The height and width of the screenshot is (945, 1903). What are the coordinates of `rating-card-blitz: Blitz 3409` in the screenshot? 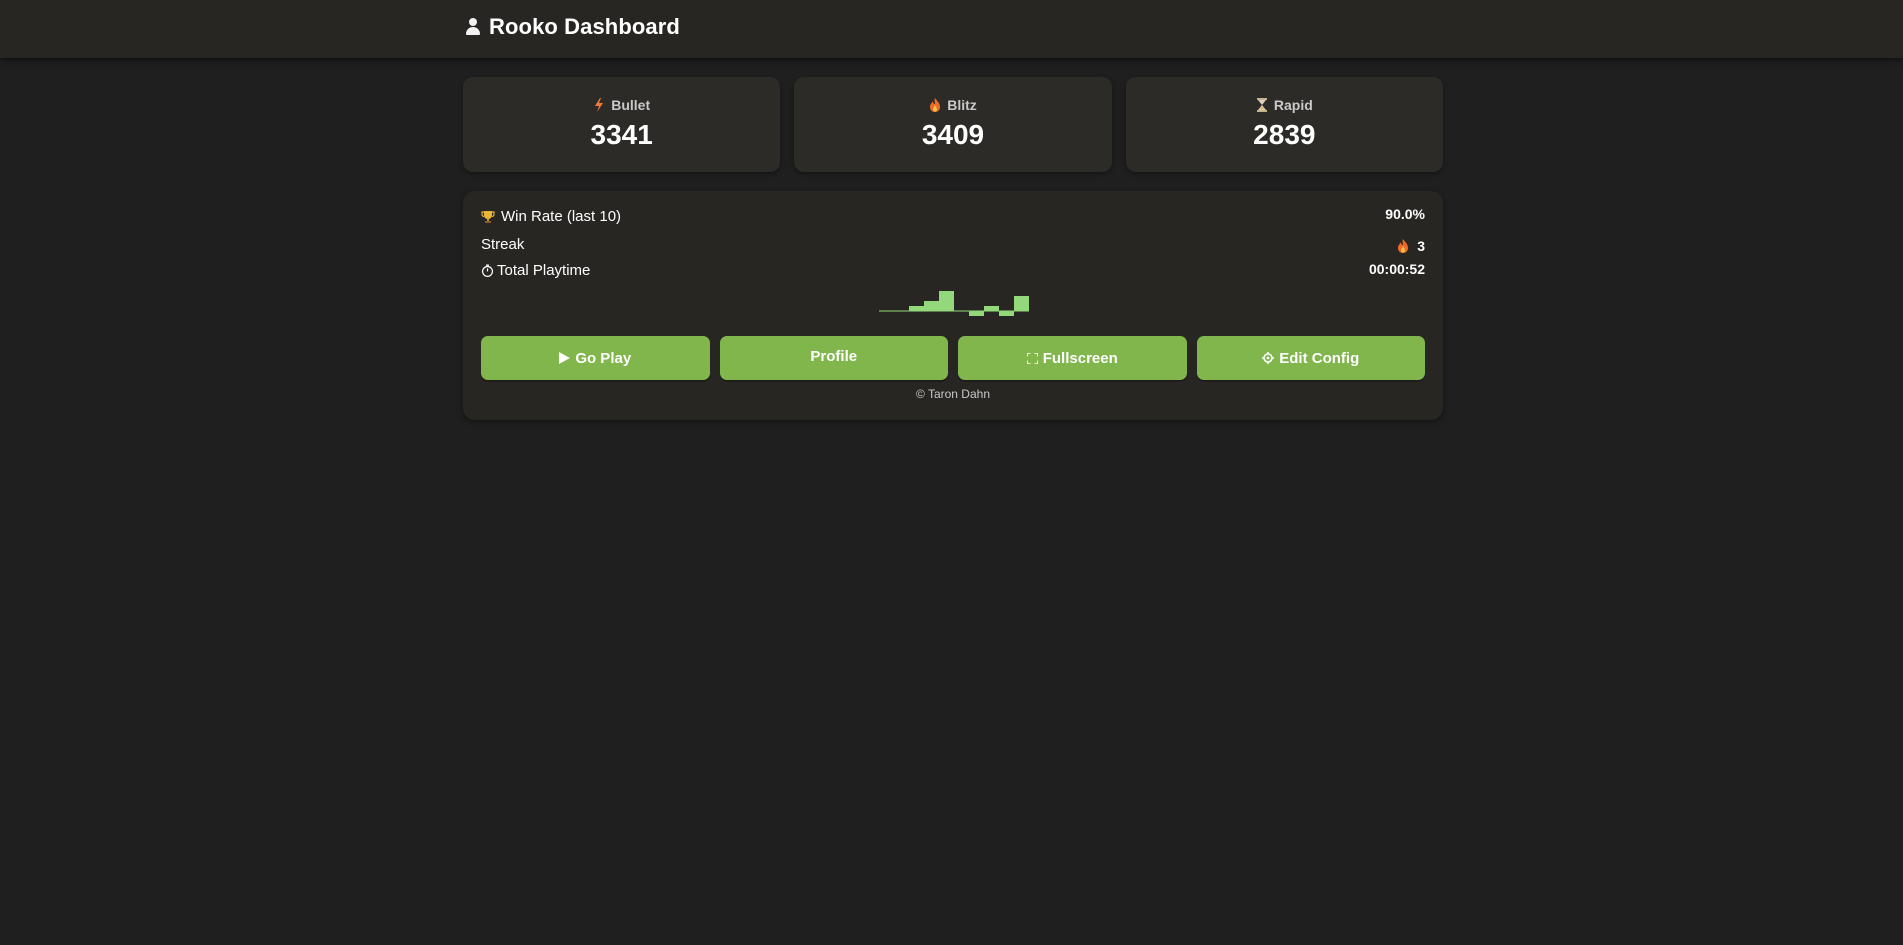 It's located at (953, 124).